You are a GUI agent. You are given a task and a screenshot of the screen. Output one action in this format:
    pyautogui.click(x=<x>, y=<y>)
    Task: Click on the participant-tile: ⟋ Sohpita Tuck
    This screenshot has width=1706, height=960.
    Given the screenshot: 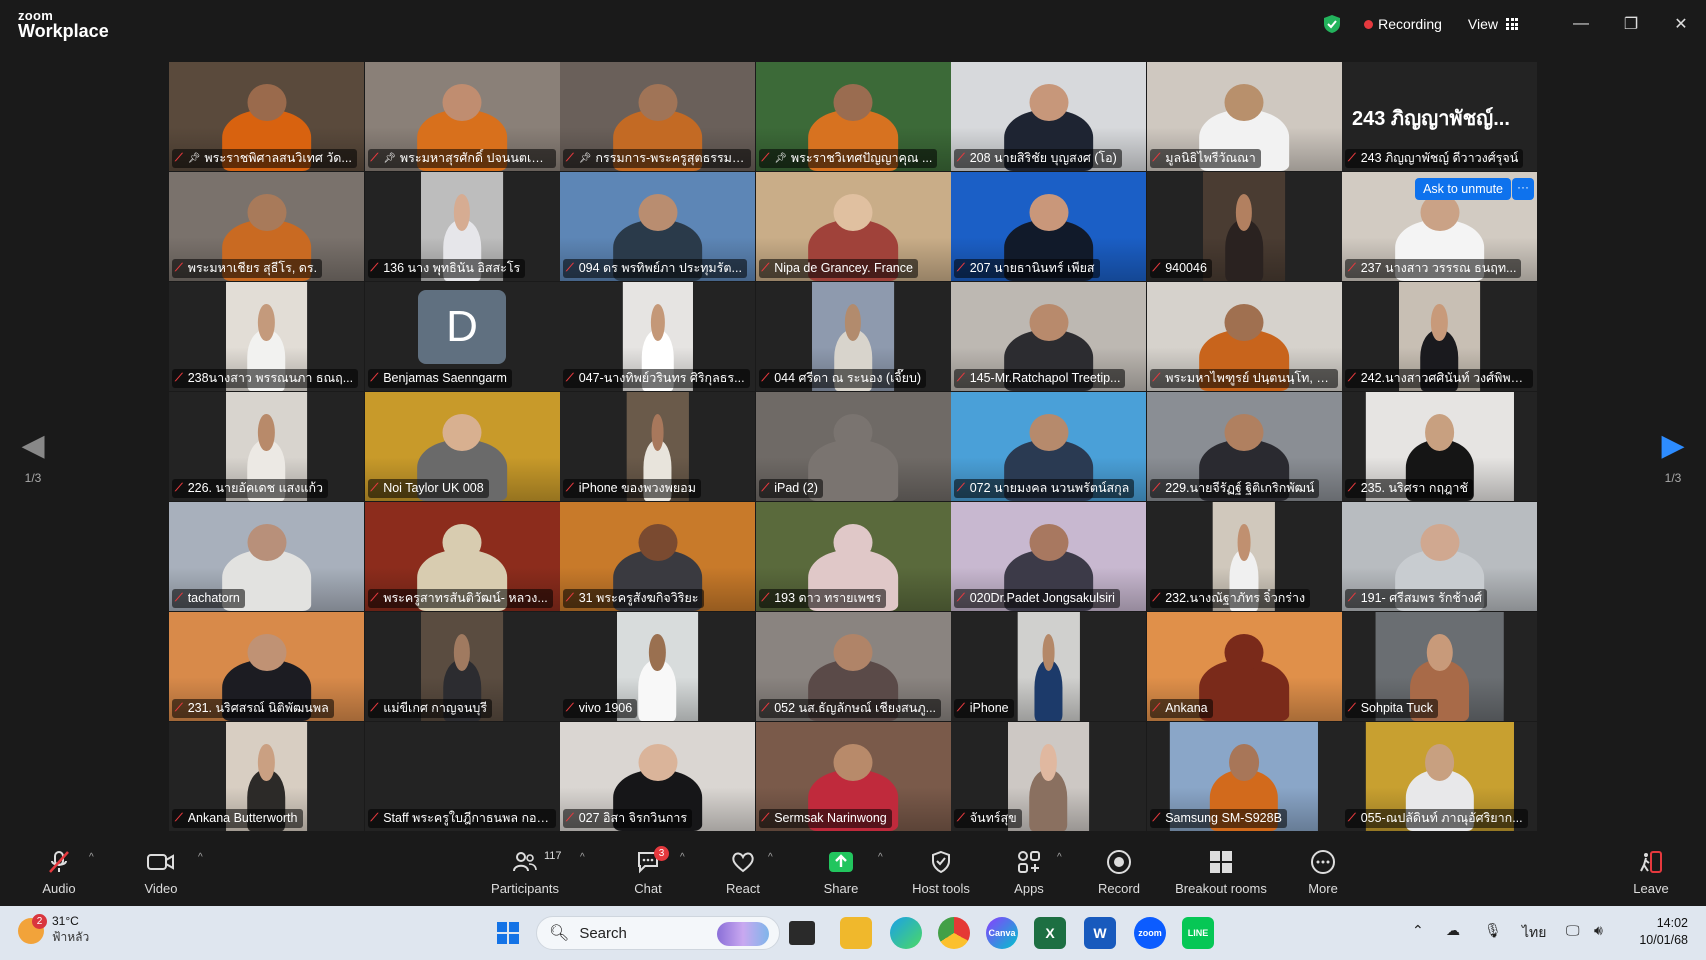 What is the action you would take?
    pyautogui.click(x=1439, y=666)
    